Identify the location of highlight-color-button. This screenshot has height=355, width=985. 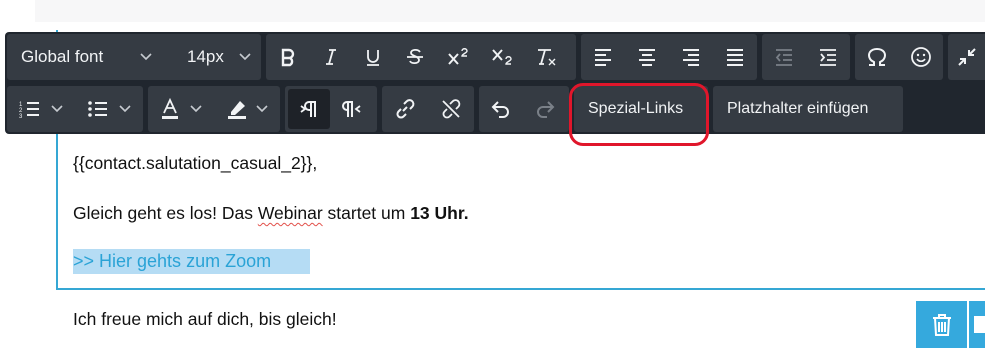
(247, 109).